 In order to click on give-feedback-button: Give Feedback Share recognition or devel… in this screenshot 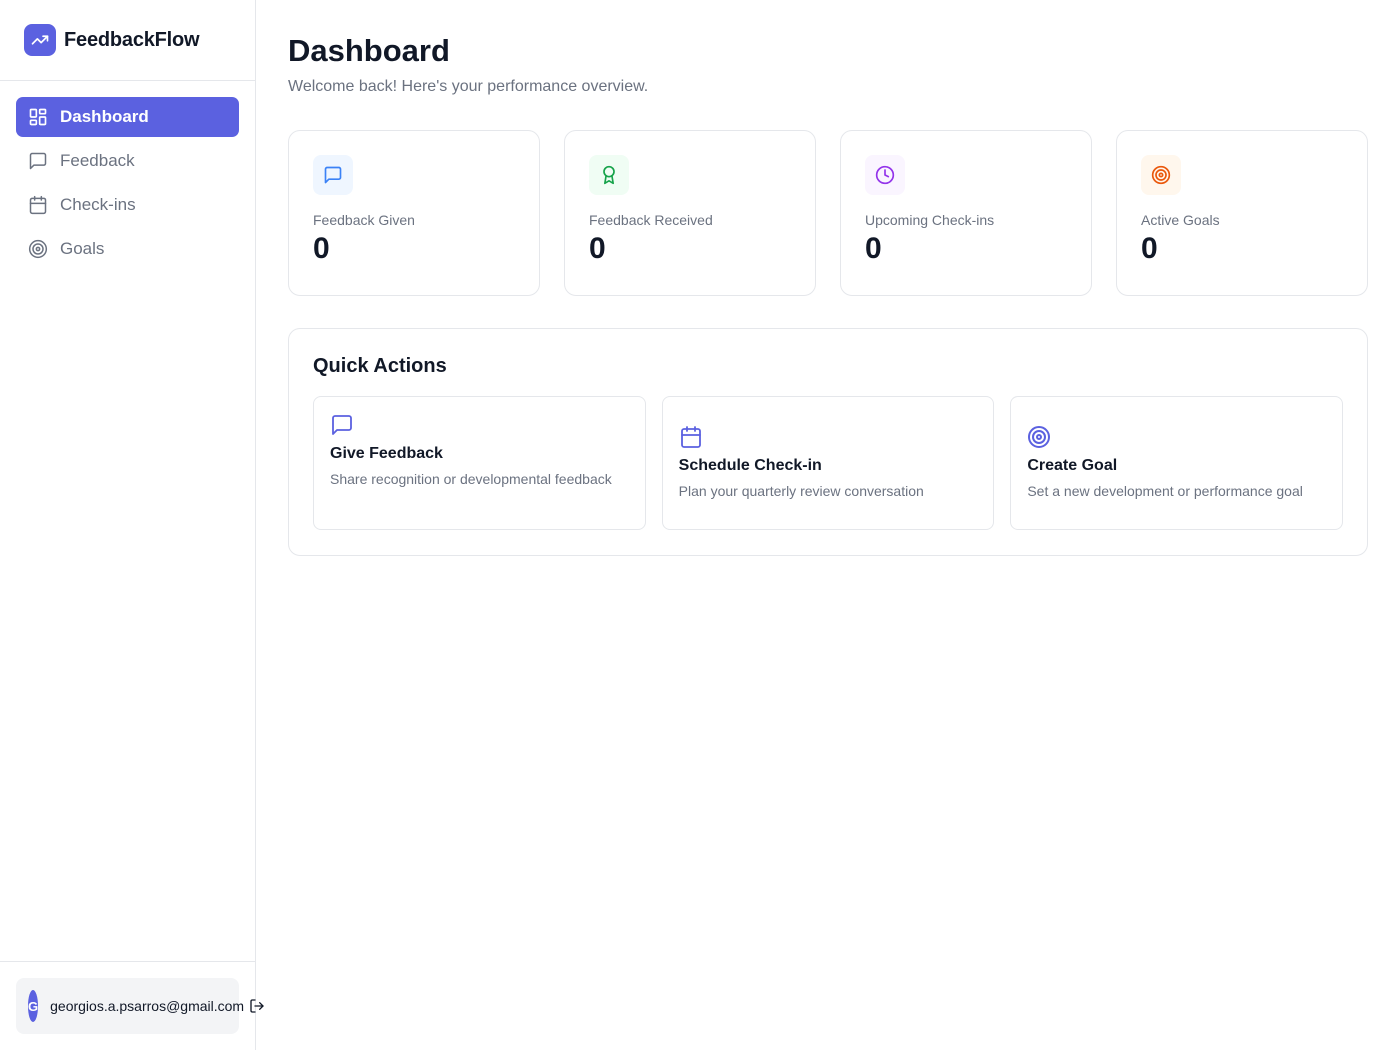, I will do `click(479, 463)`.